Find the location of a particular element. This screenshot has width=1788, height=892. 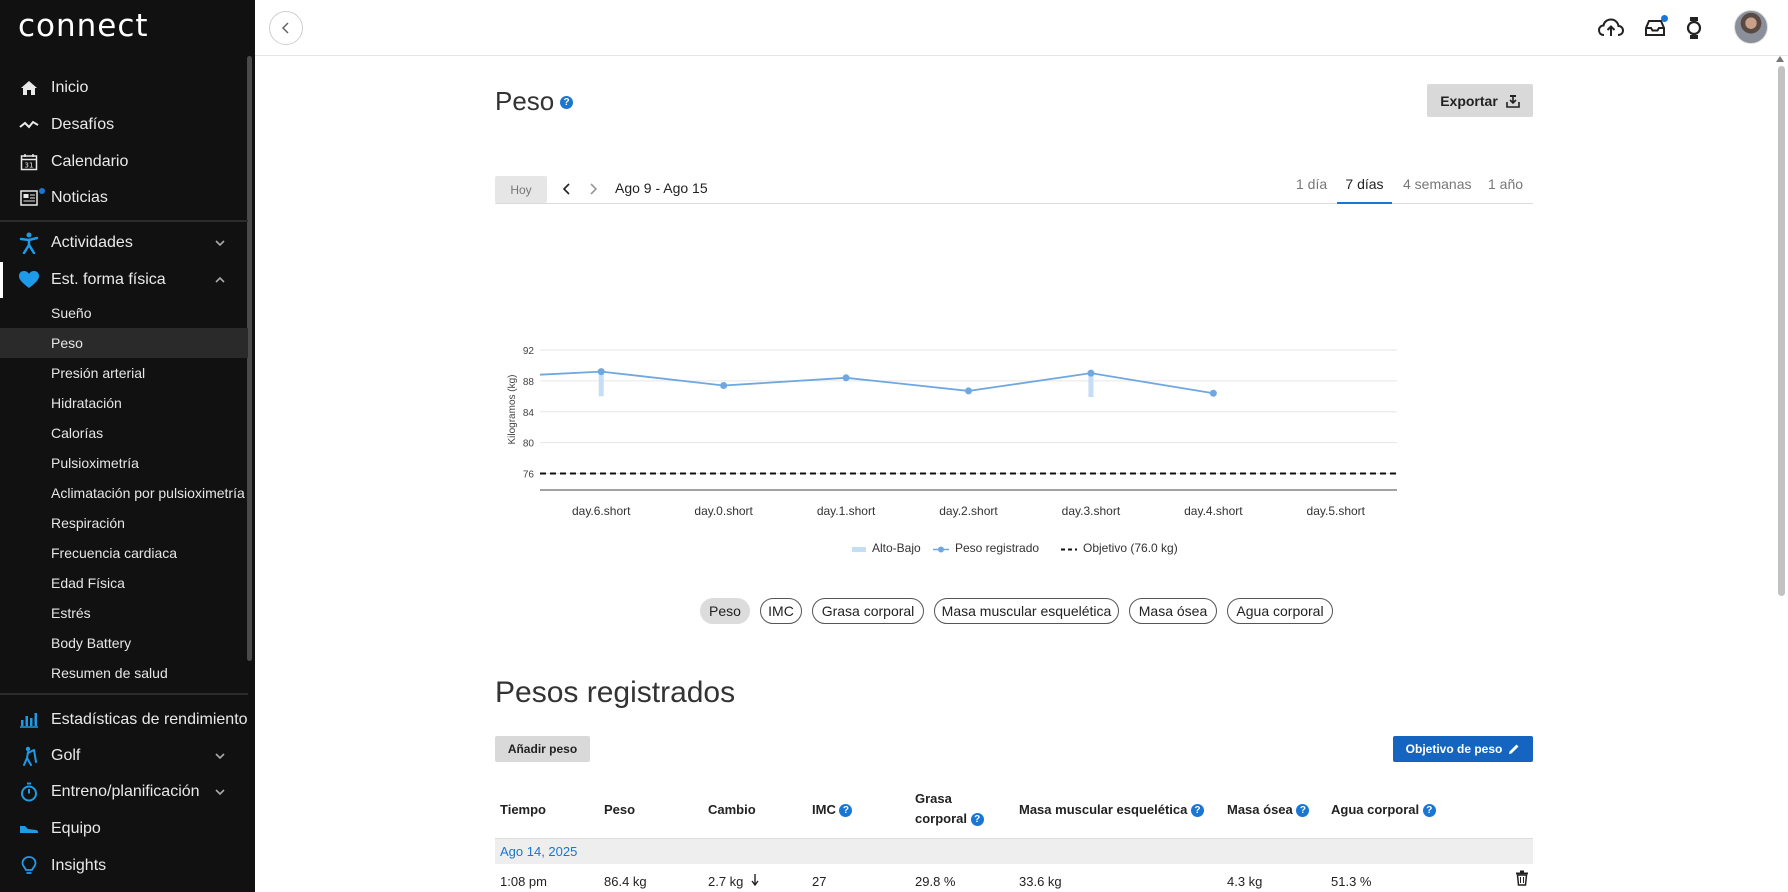

sidebar-item-desafios: Desafíos is located at coordinates (124, 125).